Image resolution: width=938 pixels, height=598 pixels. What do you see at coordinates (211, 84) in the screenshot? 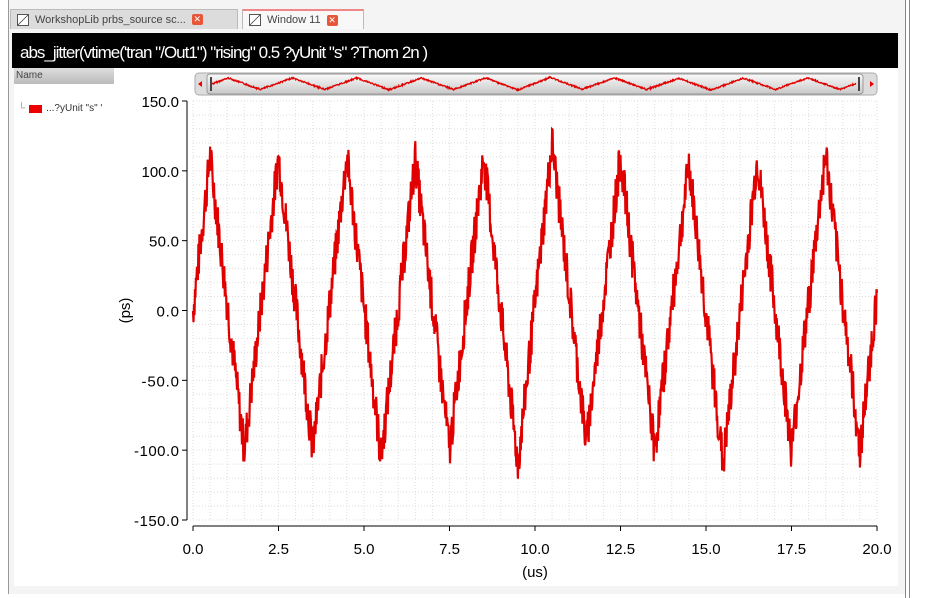
I see `left-handle` at bounding box center [211, 84].